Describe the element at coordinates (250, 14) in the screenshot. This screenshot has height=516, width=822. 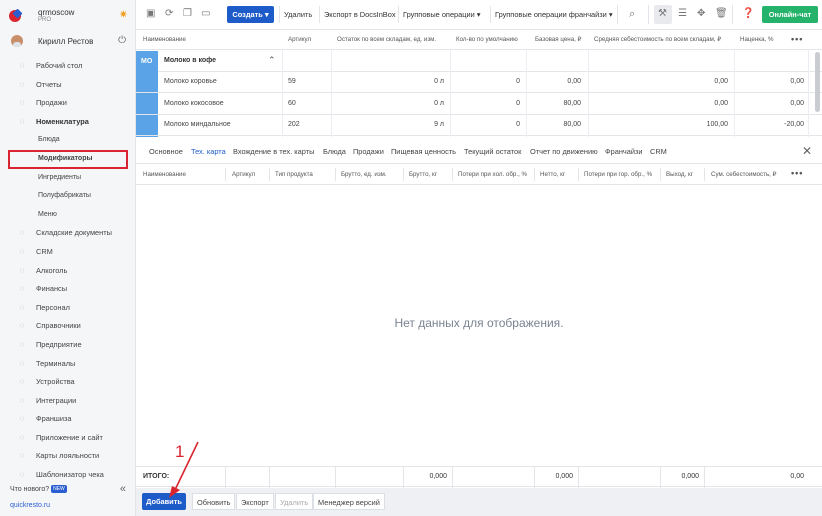
I see `create-button: Создать ▾` at that location.